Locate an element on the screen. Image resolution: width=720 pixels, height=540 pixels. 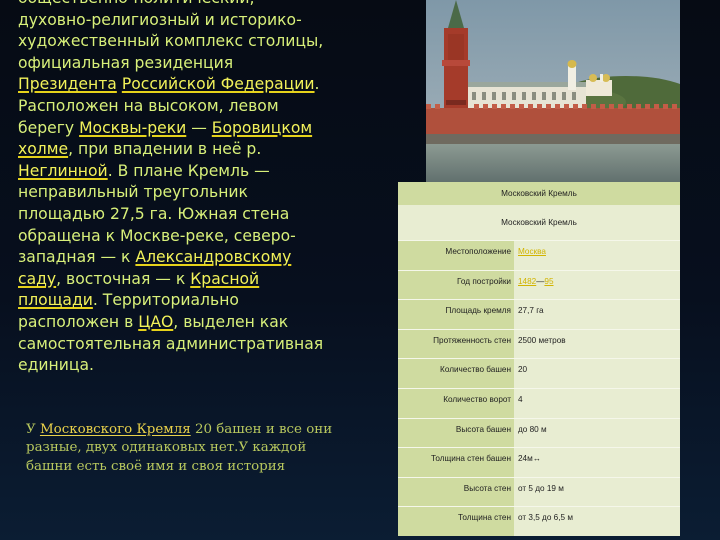
infobox-key: Толщина стен is located at coordinates (456, 521).